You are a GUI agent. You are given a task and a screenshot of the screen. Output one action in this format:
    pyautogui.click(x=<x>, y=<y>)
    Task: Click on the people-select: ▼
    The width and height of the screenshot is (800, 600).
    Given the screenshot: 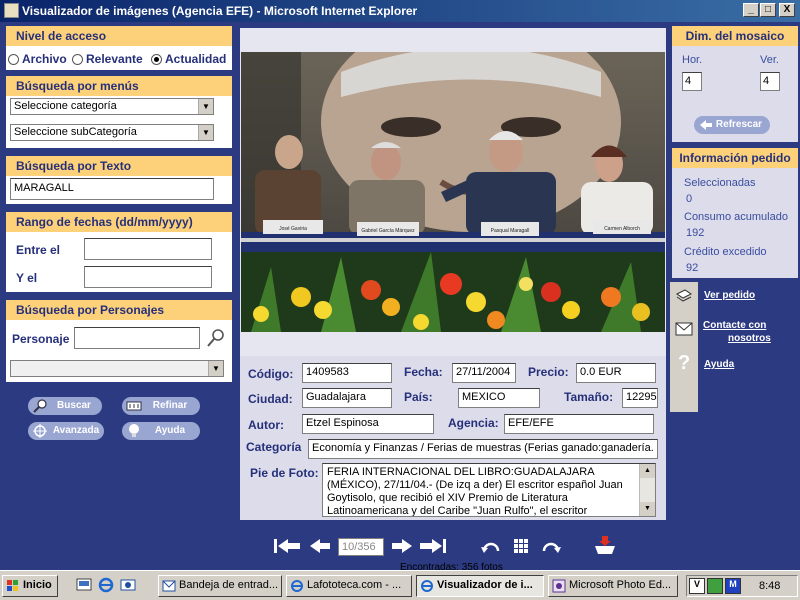 What is the action you would take?
    pyautogui.click(x=117, y=368)
    